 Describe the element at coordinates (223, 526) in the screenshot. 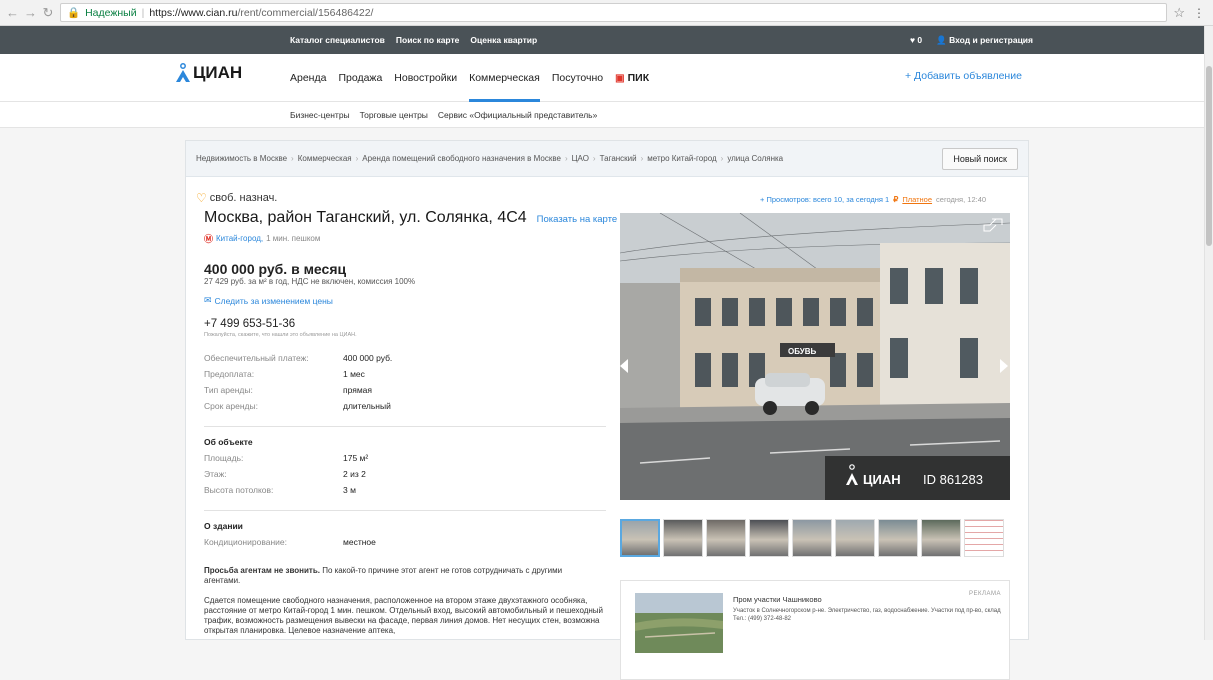

I see `building-section-title: О здании` at that location.